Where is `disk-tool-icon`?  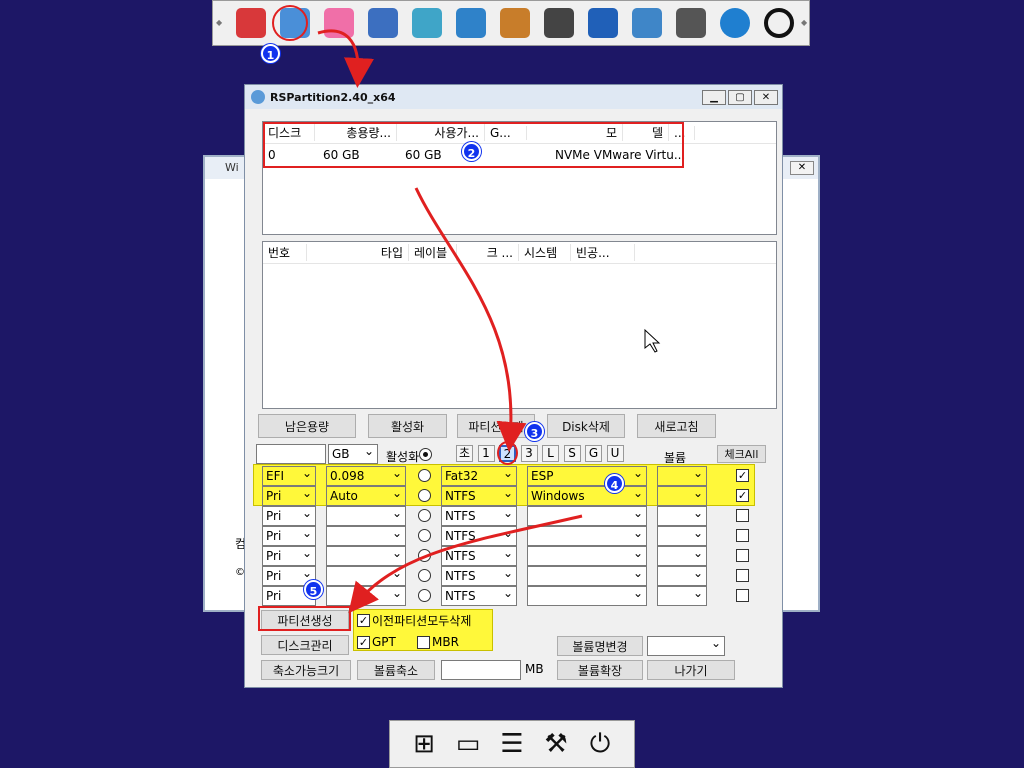 disk-tool-icon is located at coordinates (251, 23).